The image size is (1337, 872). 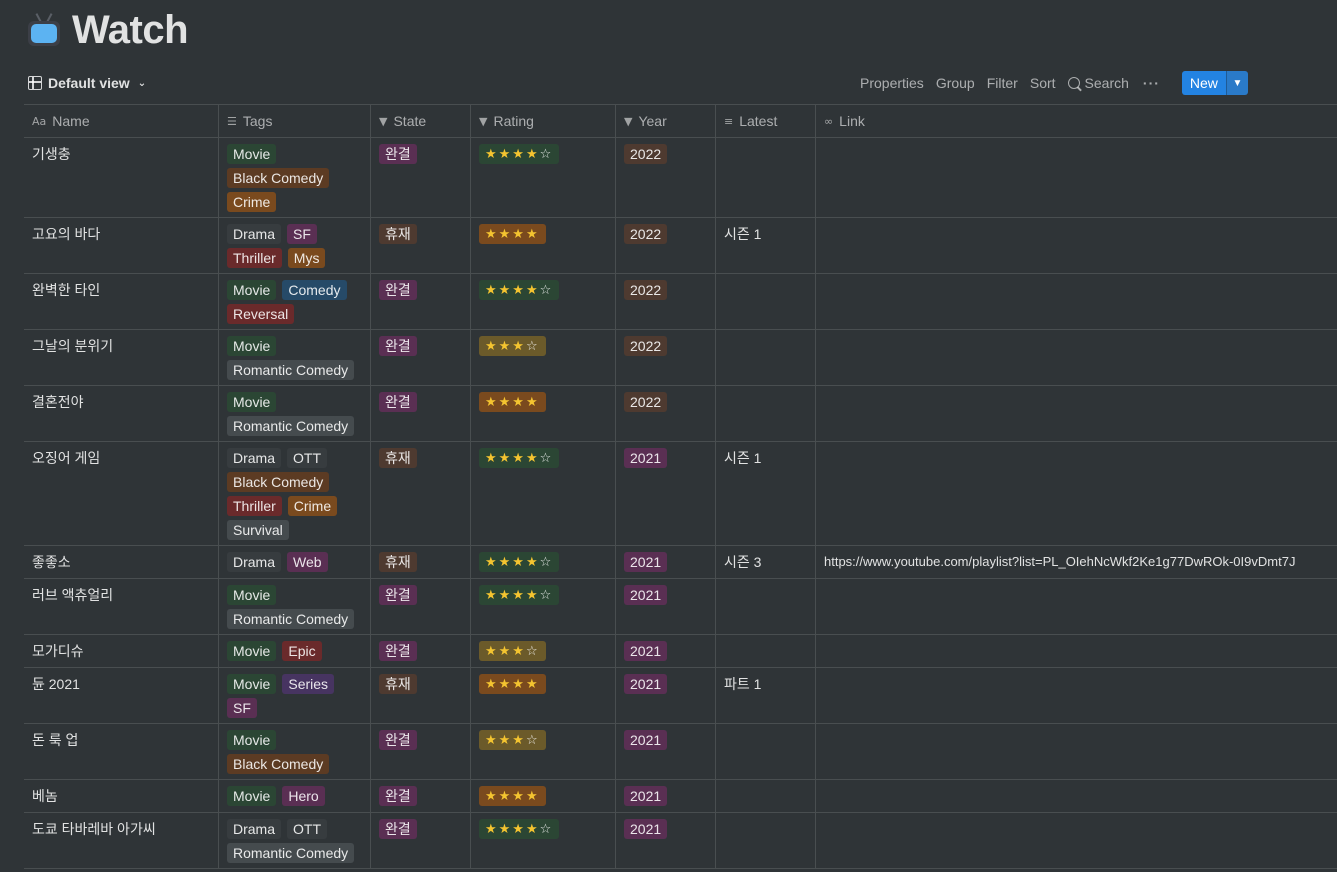 I want to click on title-text: 듄 2021, so click(x=56, y=684).